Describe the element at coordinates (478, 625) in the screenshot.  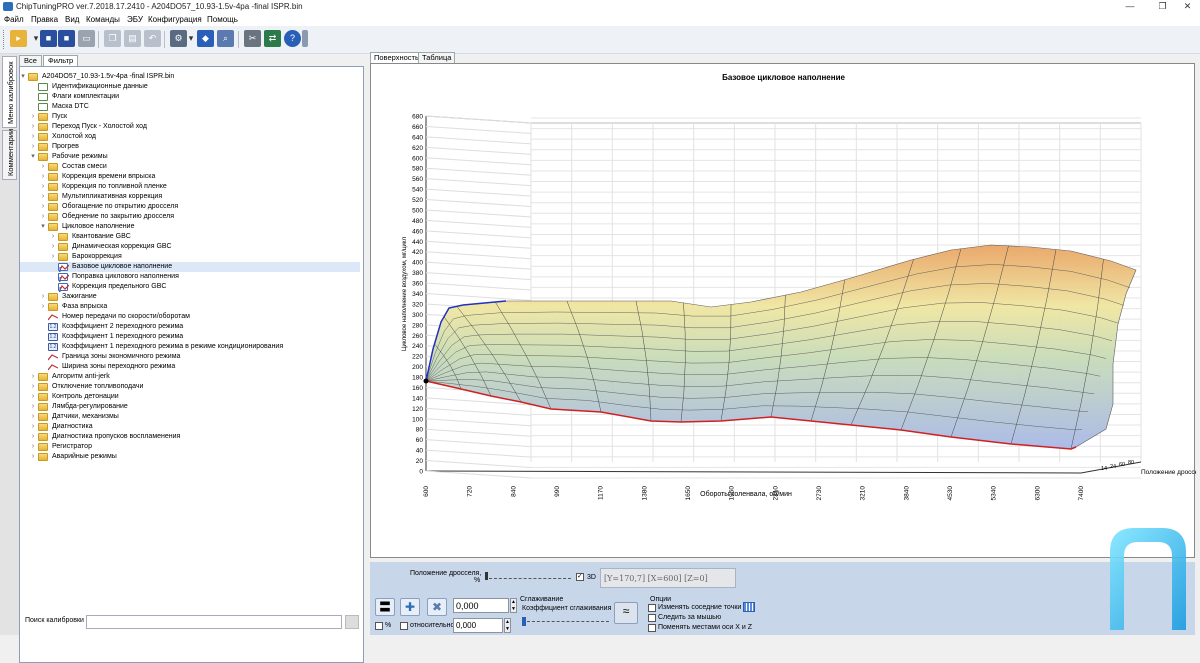
I see `relative-input: 0,000` at that location.